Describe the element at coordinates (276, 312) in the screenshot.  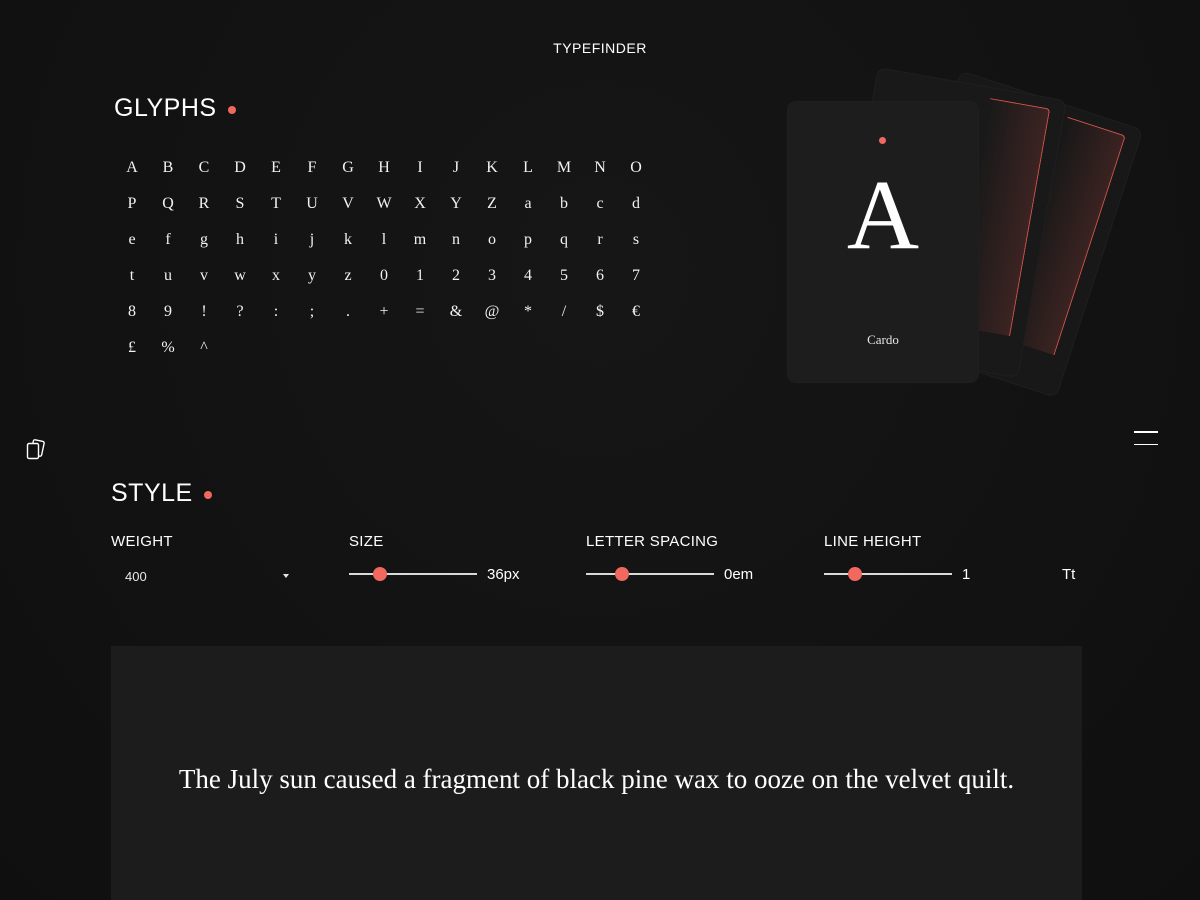
I see `glyph-cell: :` at that location.